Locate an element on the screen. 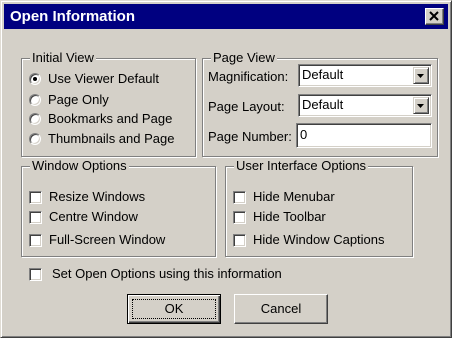 This screenshot has height=338, width=452. radio-label: Use Viewer Default is located at coordinates (104, 78).